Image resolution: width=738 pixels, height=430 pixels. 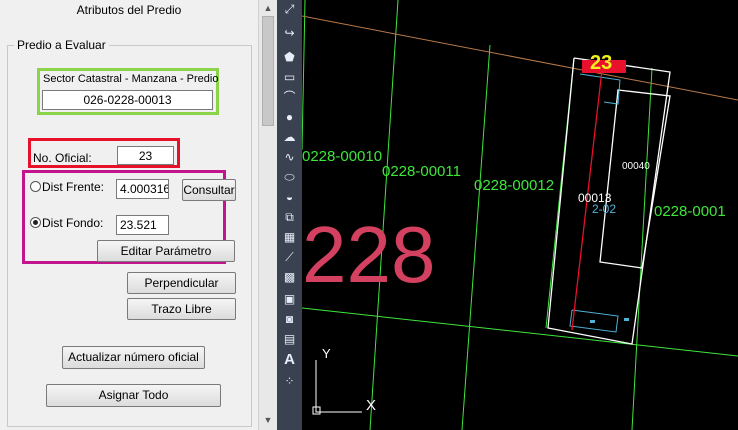 What do you see at coordinates (131, 79) in the screenshot?
I see `sector-label: Sector Catastral - Manzana - Predio` at bounding box center [131, 79].